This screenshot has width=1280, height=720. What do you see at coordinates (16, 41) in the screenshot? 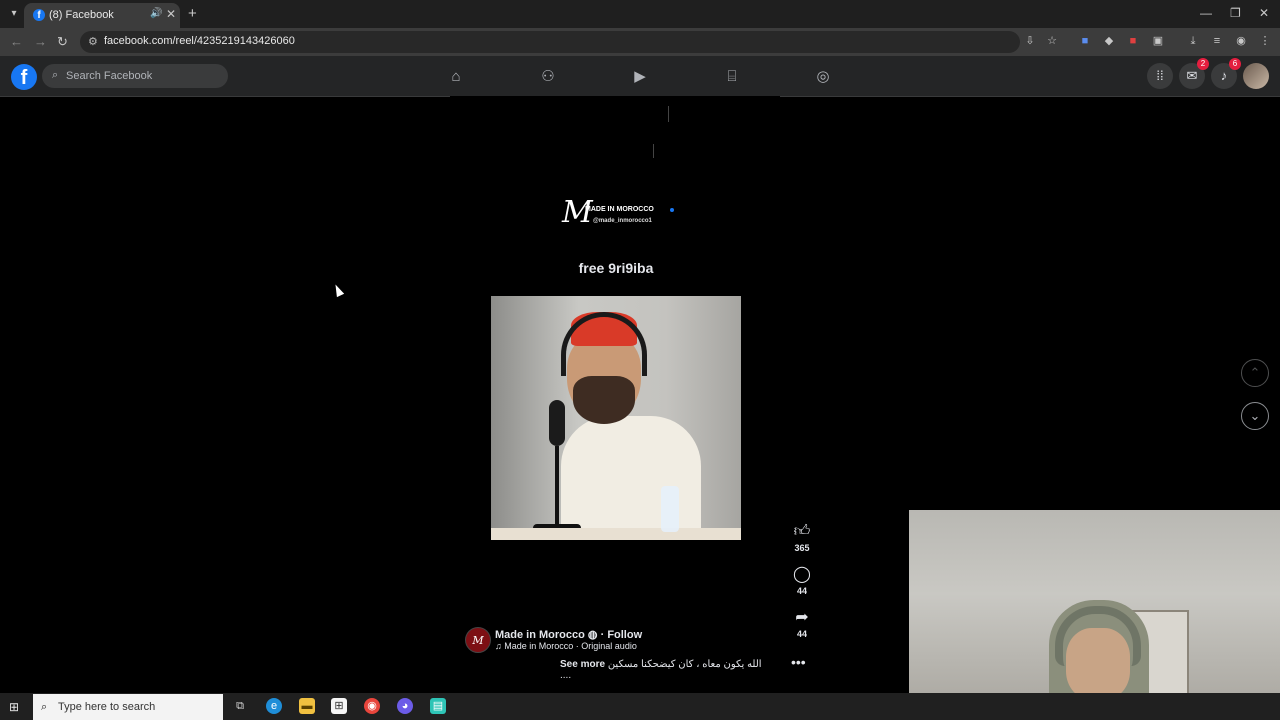
I see `back-icon: ←` at bounding box center [16, 41].